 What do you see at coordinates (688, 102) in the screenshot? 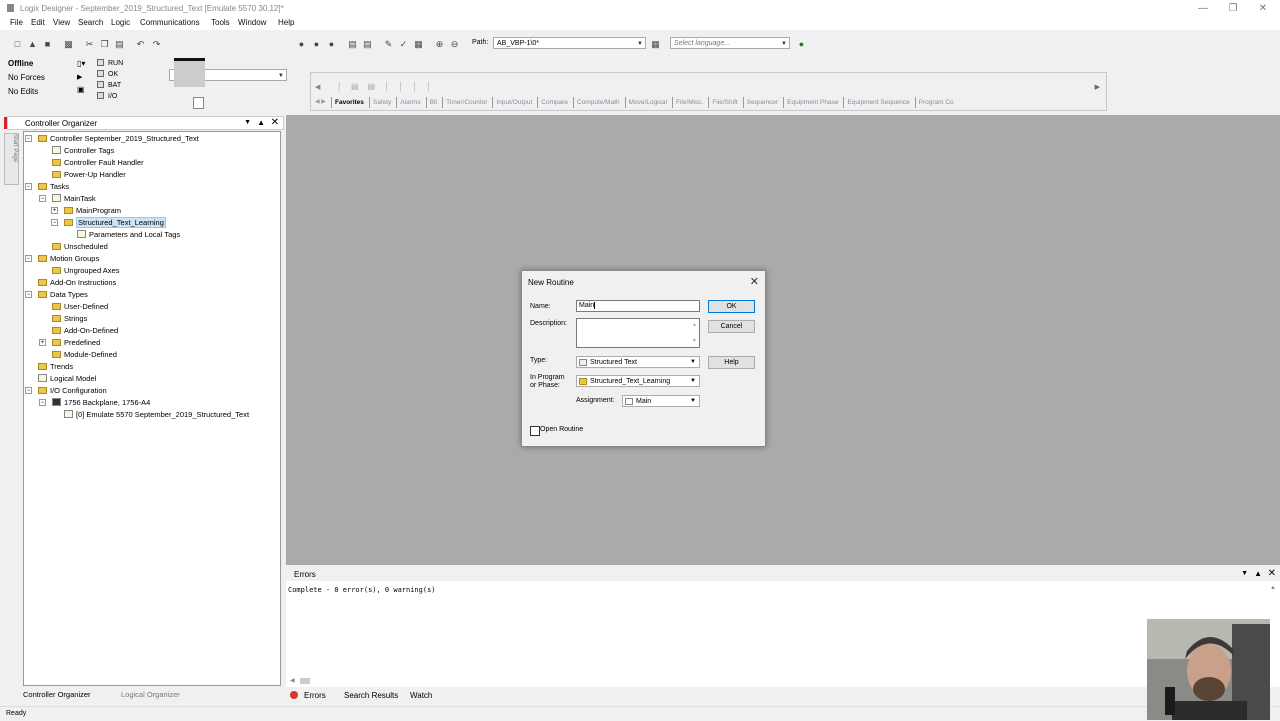
I see `palette-tab-file-misc: File/Misc.` at bounding box center [688, 102].